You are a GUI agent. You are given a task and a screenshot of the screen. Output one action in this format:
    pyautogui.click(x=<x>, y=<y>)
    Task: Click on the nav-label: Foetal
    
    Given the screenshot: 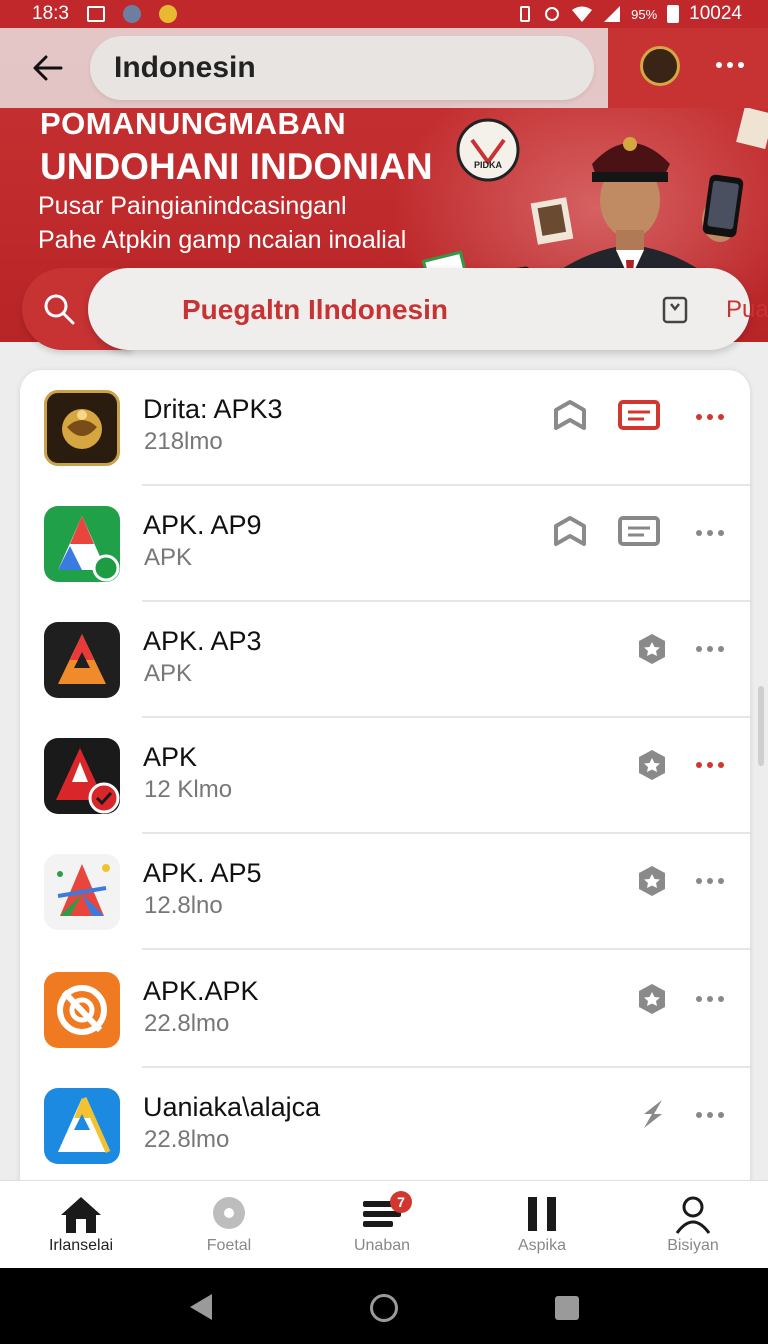 What is the action you would take?
    pyautogui.click(x=229, y=1245)
    